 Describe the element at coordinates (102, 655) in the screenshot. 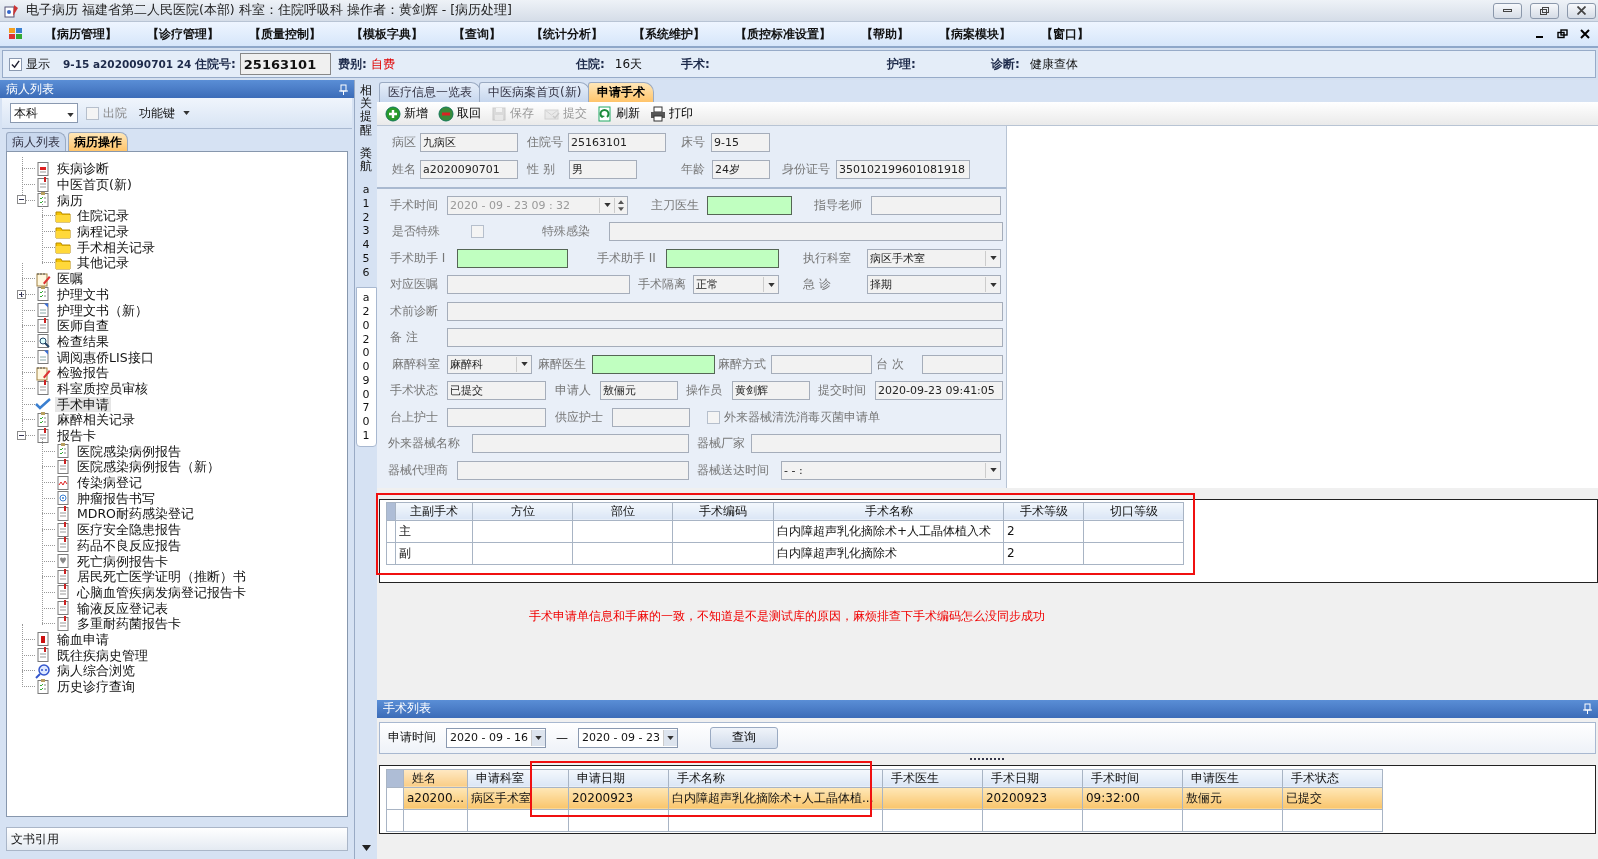

I see `tree-item: 既往疾病史管理` at that location.